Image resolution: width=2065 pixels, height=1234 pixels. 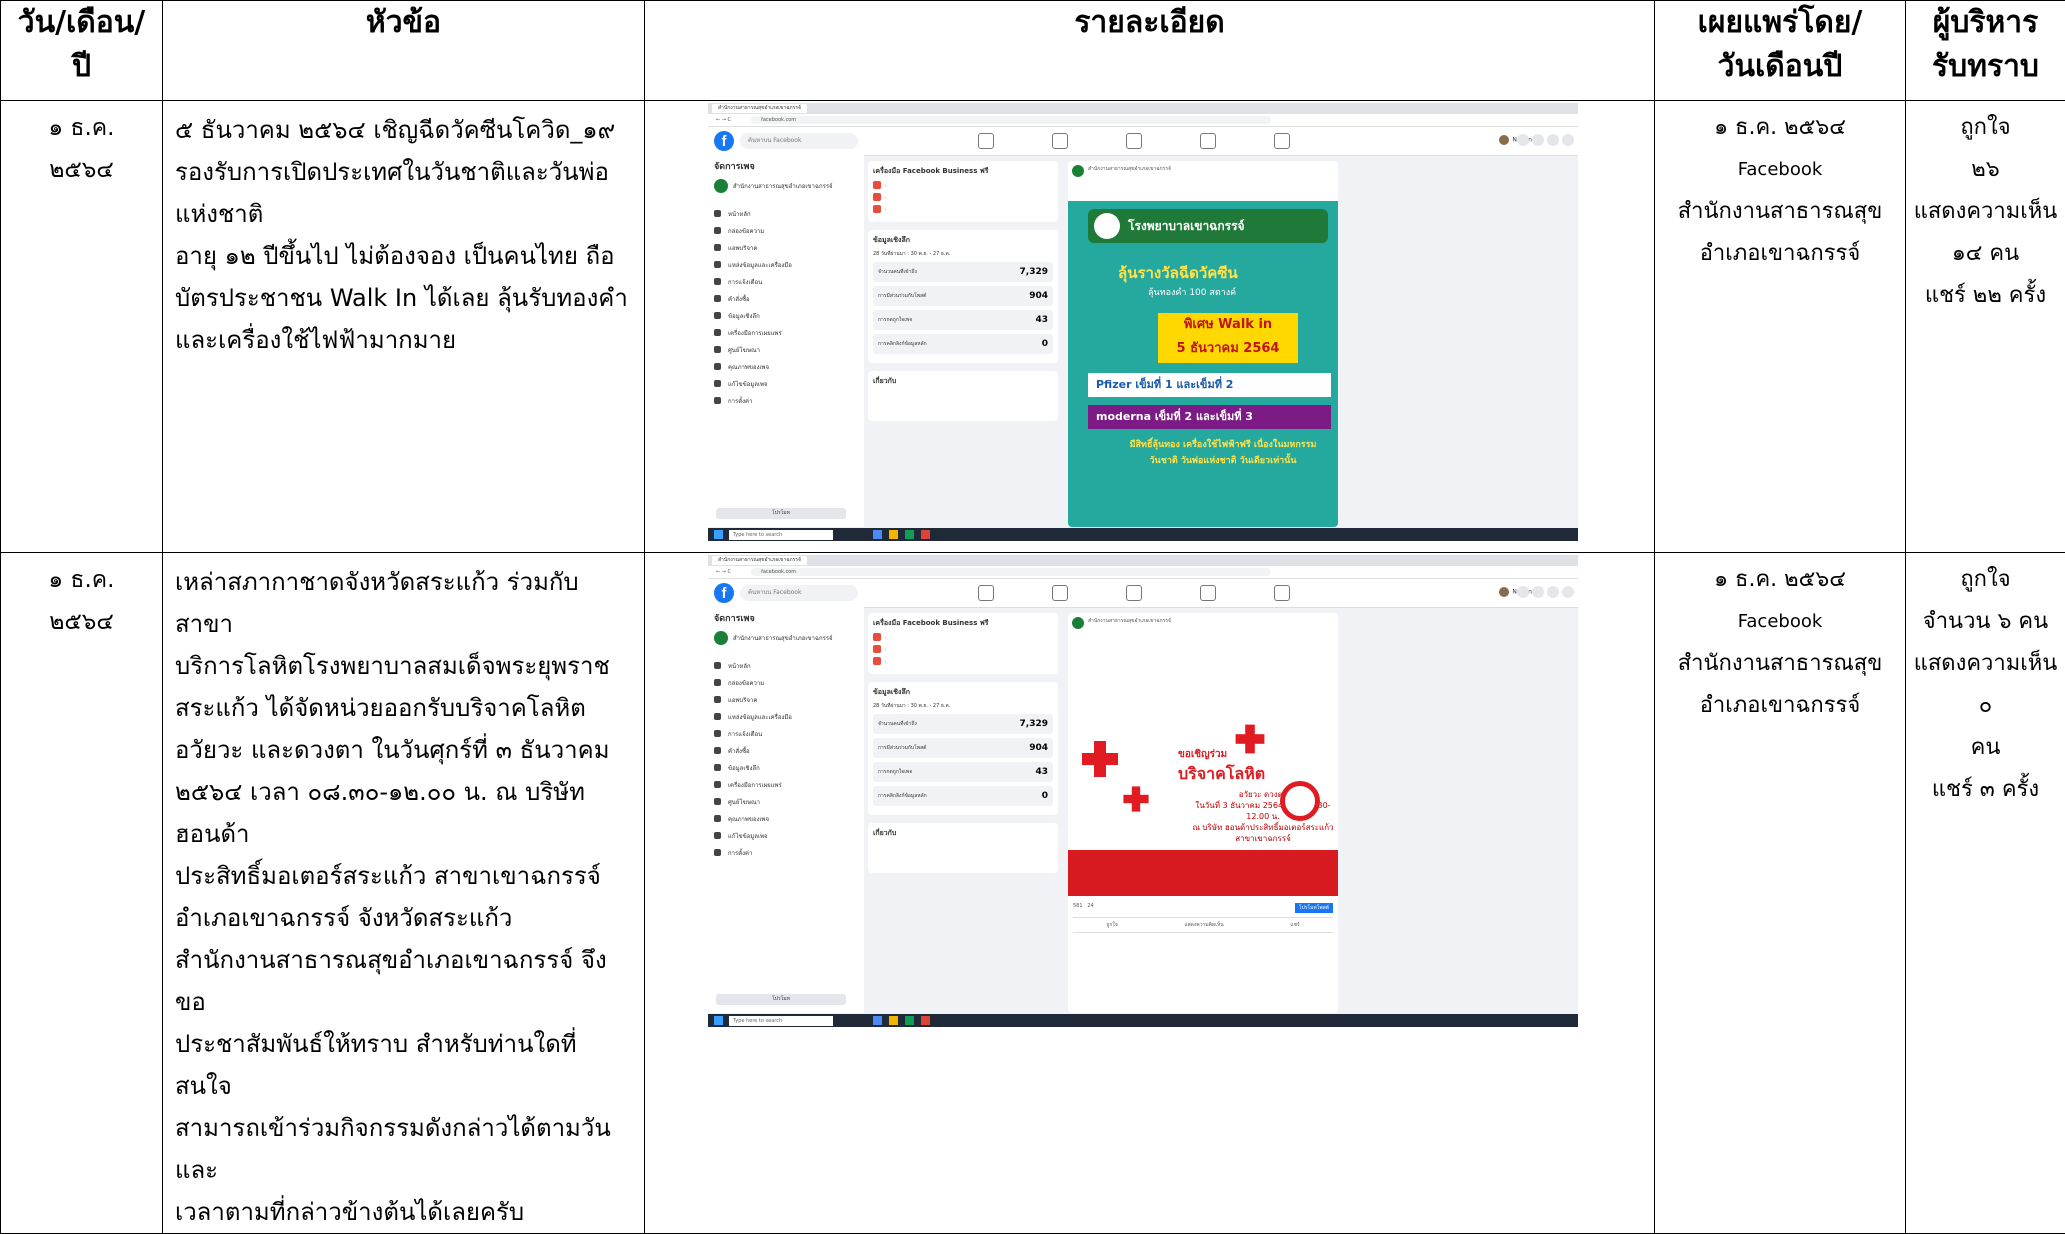 I want to click on topic-line: อำเภอเขาฉกรรจ์ จังหวัดสระแก้ว, so click(x=404, y=918).